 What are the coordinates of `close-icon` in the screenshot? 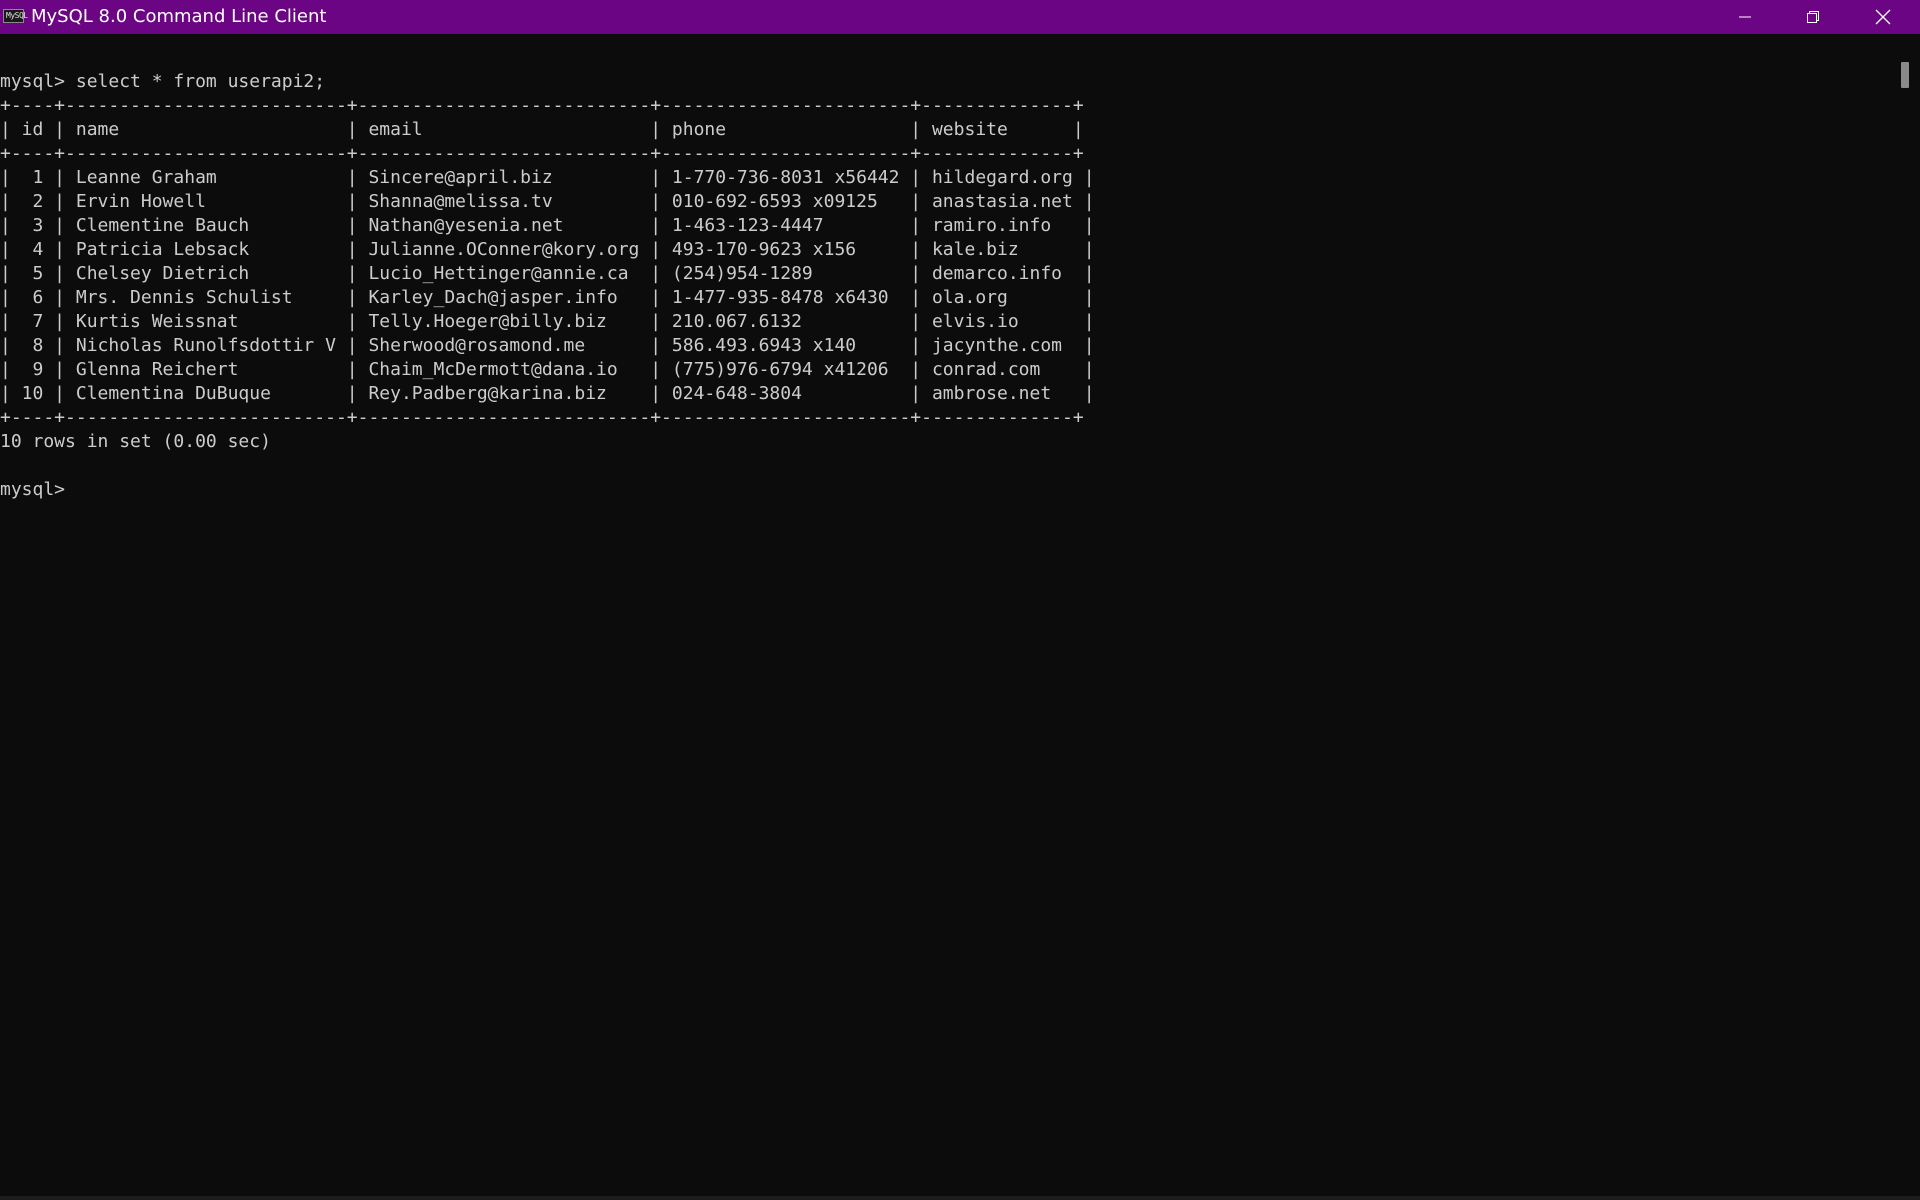 It's located at (1883, 17).